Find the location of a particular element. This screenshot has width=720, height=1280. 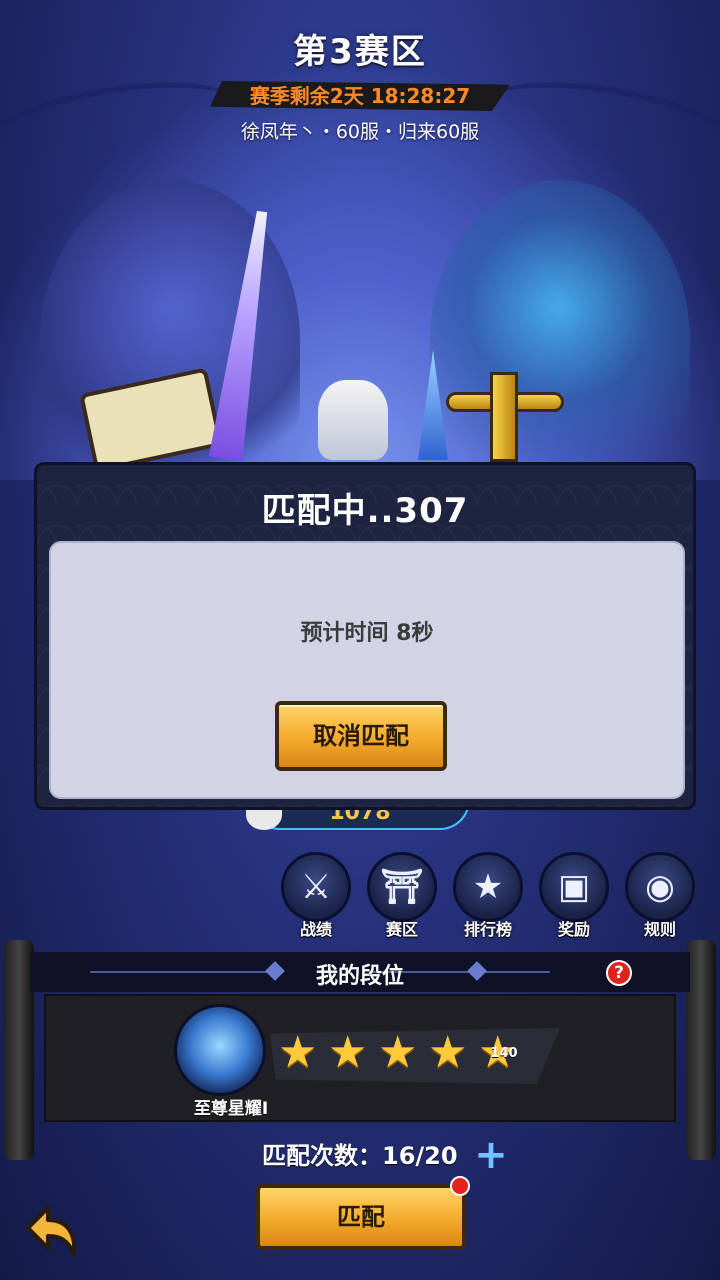

menu-row: ⚔ 战绩 ⛩ 赛区 ★ 排行榜 ▣ 奖励 ◉ 规则 is located at coordinates (488, 897).